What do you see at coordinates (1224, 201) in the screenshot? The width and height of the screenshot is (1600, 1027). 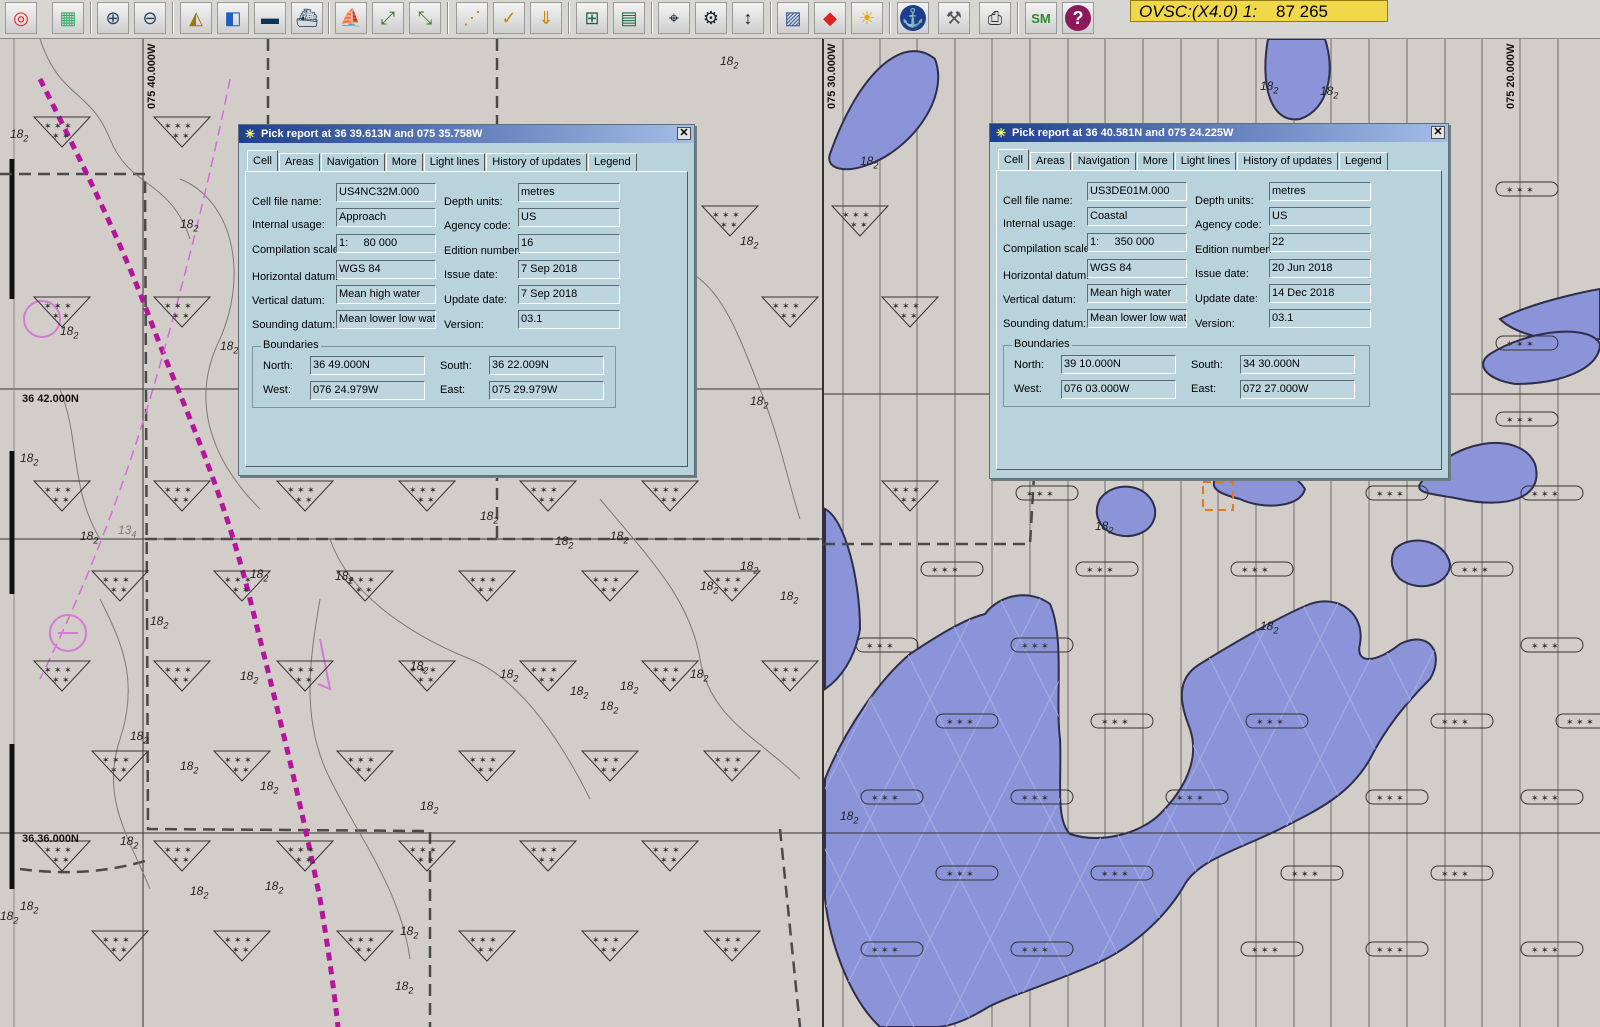 I see `depth-units-label: Depth units:` at bounding box center [1224, 201].